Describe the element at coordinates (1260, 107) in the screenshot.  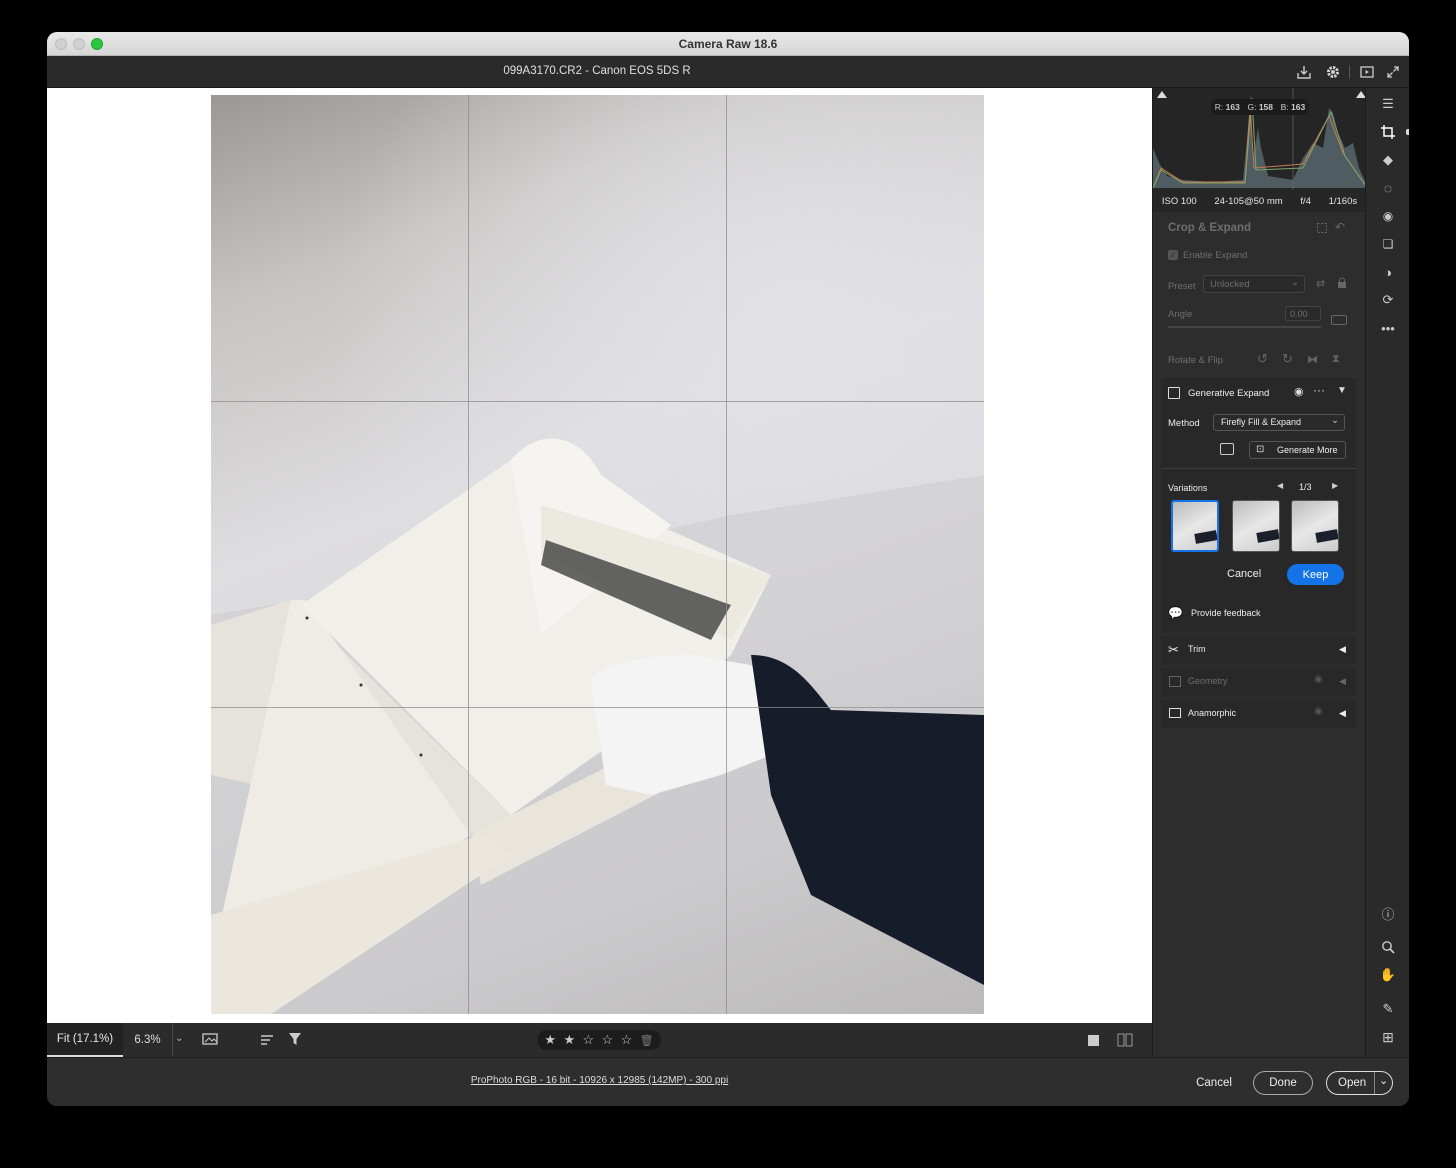
I see `g-readout: G: 158` at that location.